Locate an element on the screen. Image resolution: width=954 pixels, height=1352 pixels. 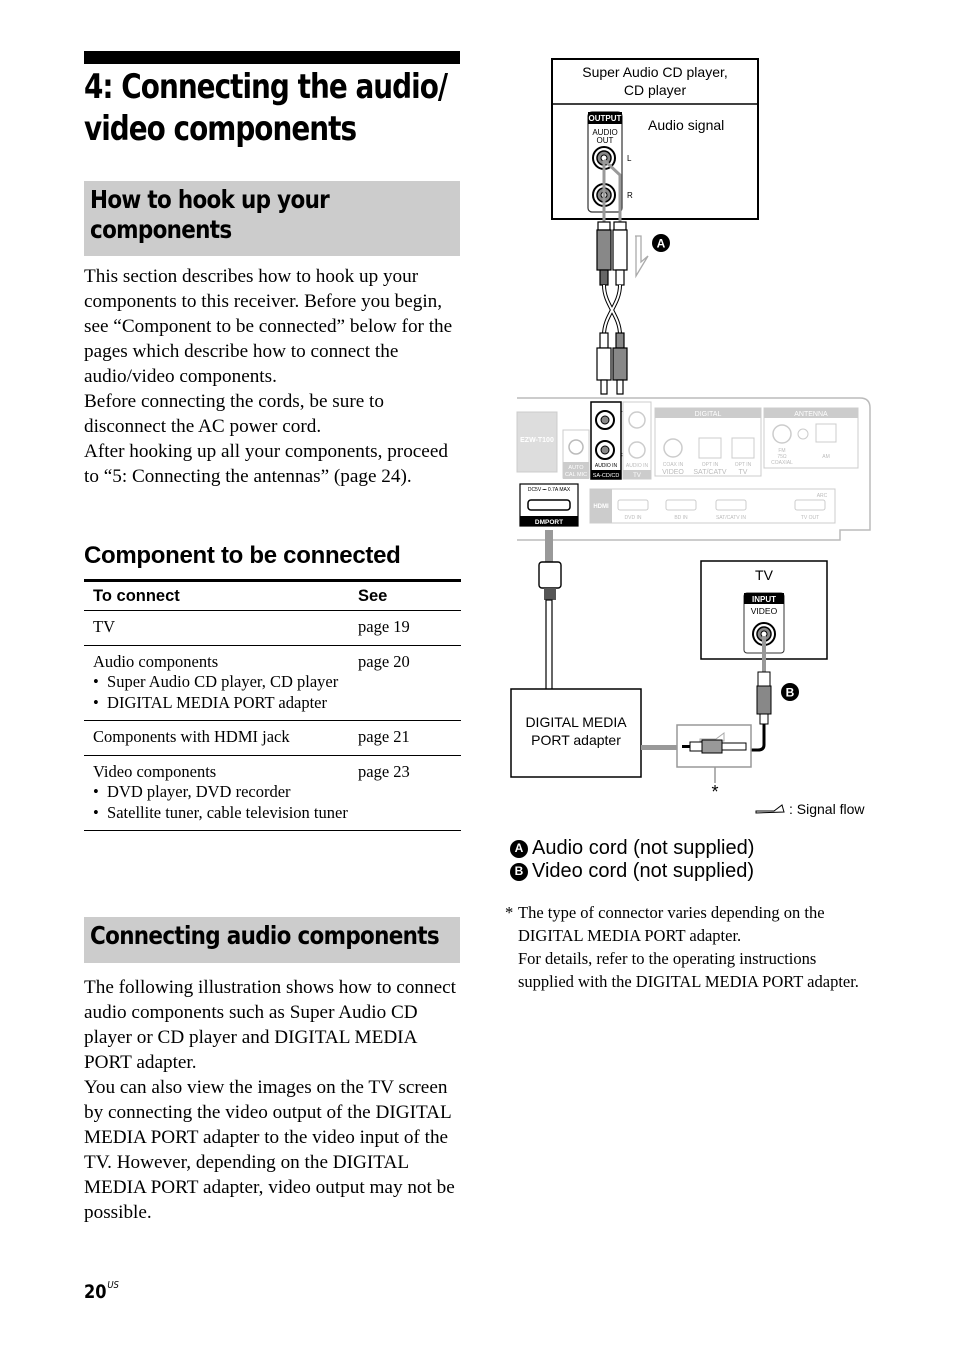
component-table-heading: Component to be connected is located at coordinates (242, 555).